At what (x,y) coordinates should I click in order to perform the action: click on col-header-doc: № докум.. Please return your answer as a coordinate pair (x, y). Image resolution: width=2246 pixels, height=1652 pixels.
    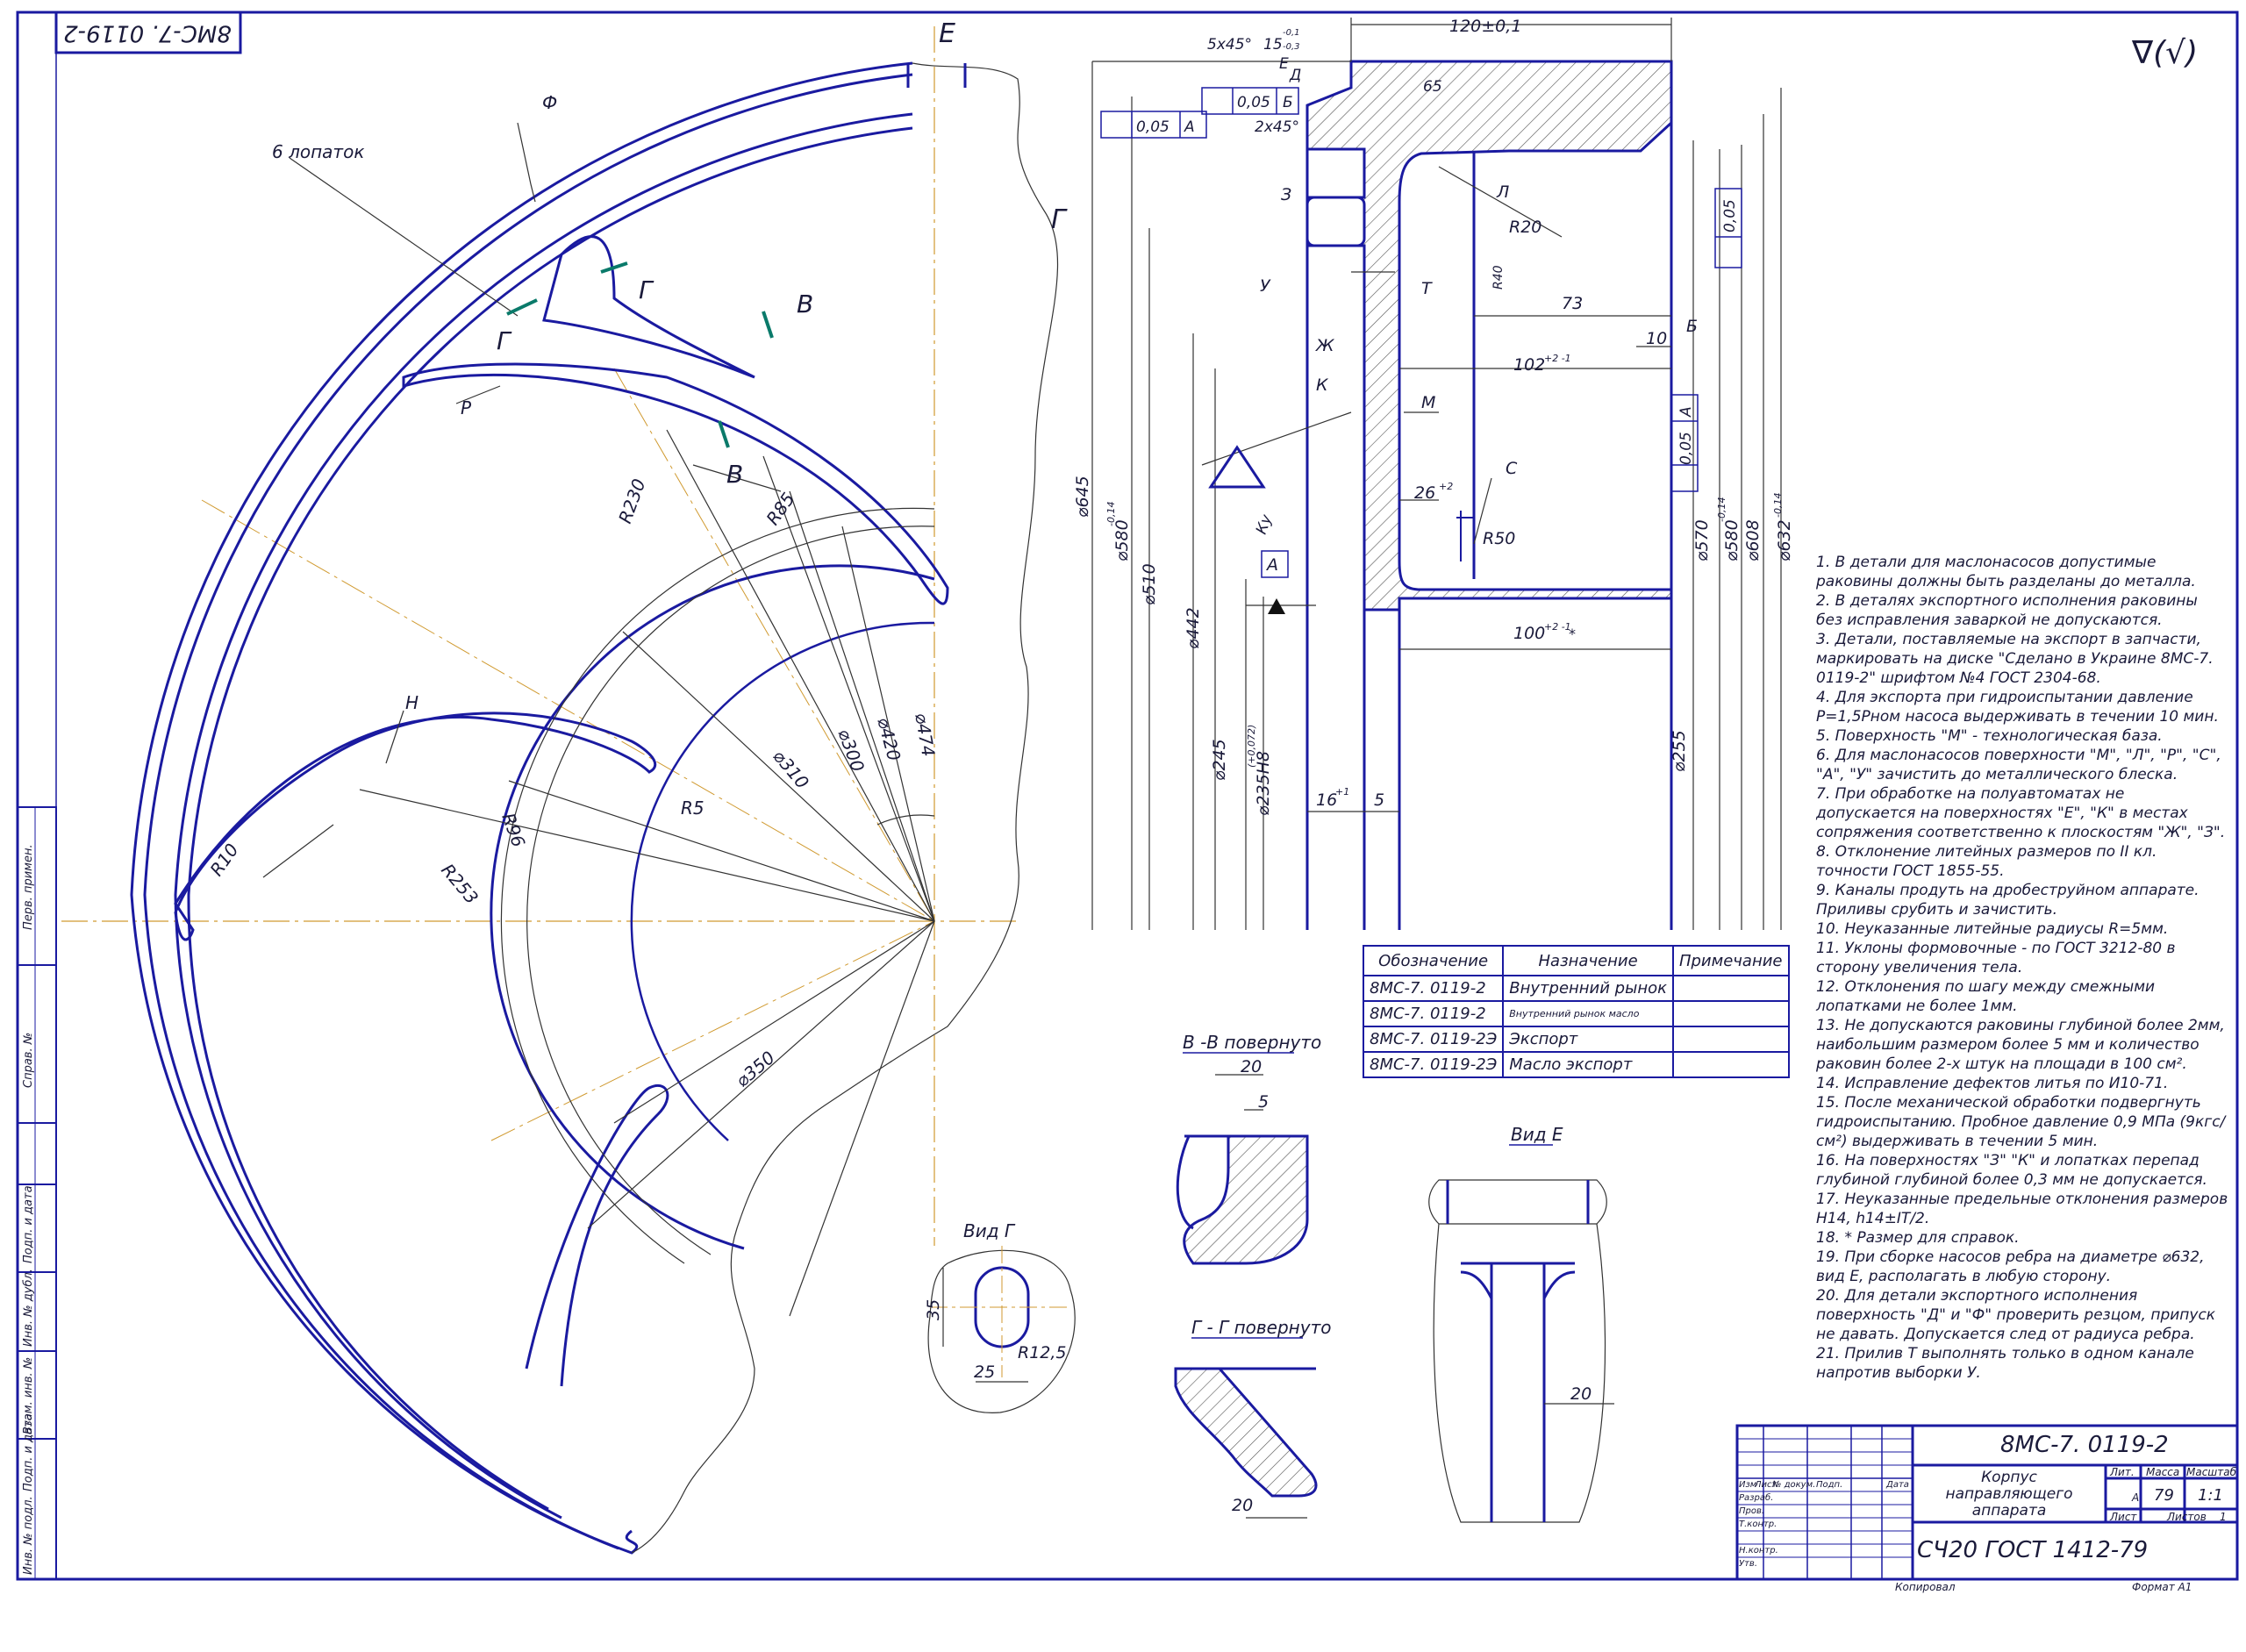
    Looking at the image, I should click on (1794, 1485).